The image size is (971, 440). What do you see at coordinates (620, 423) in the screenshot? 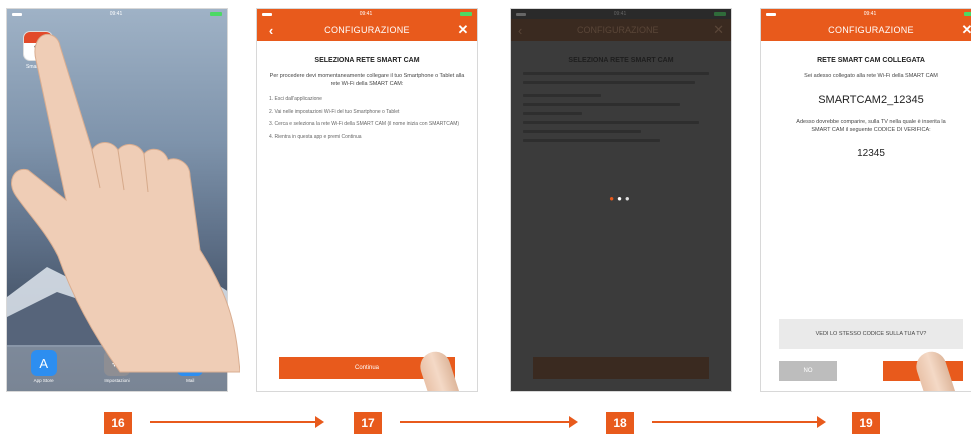
I see `step-label-18: 18` at bounding box center [620, 423].